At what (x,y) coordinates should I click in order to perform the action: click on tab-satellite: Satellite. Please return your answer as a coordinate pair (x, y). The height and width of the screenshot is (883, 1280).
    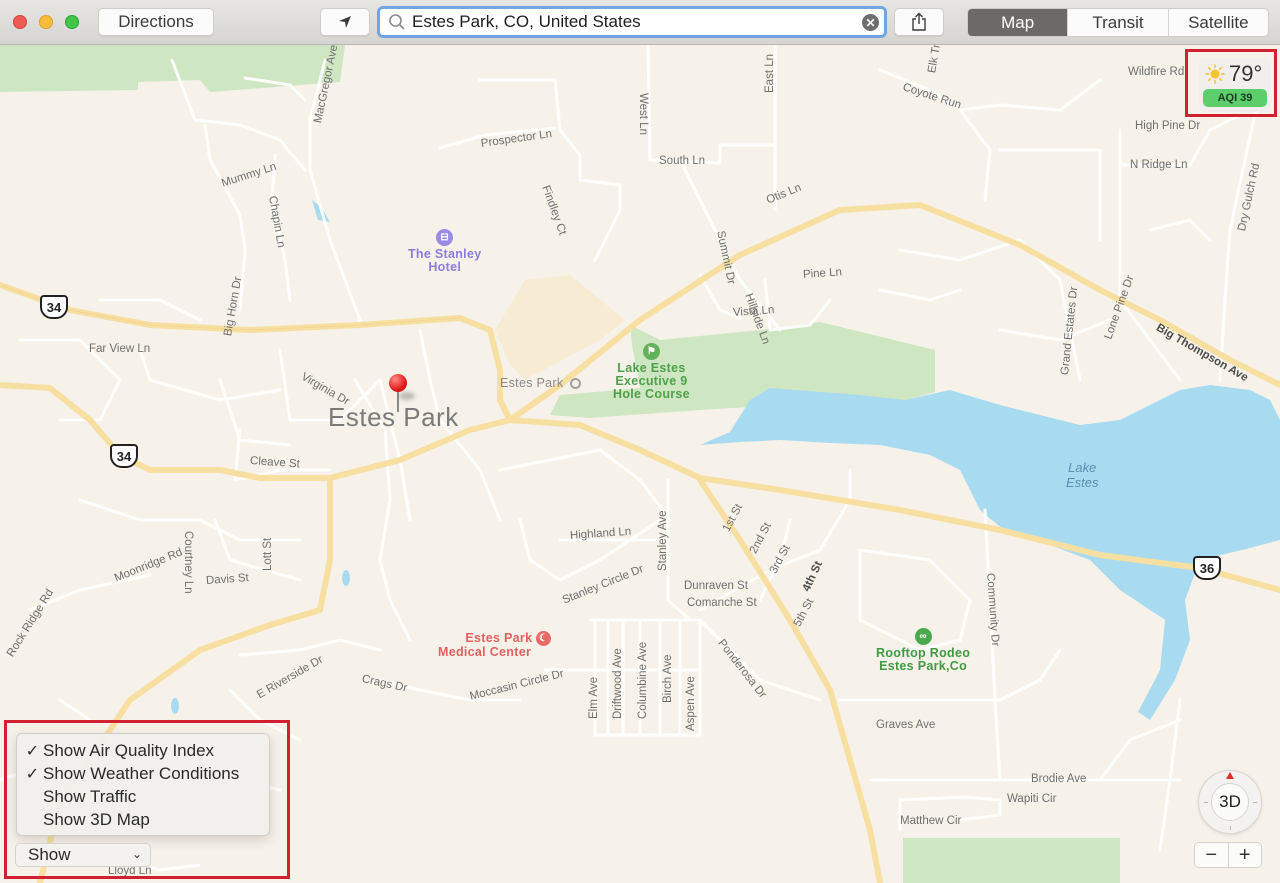
    Looking at the image, I should click on (1217, 22).